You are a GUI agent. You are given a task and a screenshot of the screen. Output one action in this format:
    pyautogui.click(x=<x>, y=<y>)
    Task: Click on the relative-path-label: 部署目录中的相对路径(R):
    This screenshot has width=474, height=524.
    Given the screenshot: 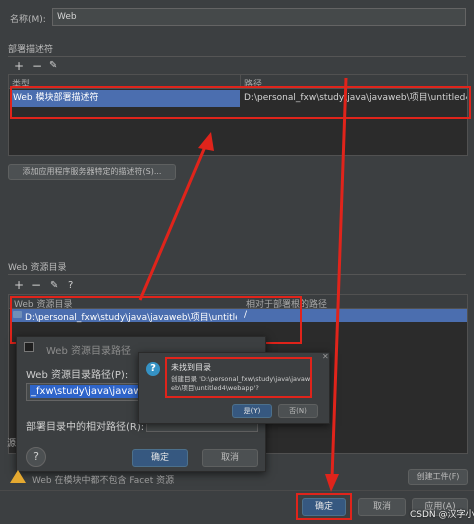 What is the action you would take?
    pyautogui.click(x=85, y=427)
    